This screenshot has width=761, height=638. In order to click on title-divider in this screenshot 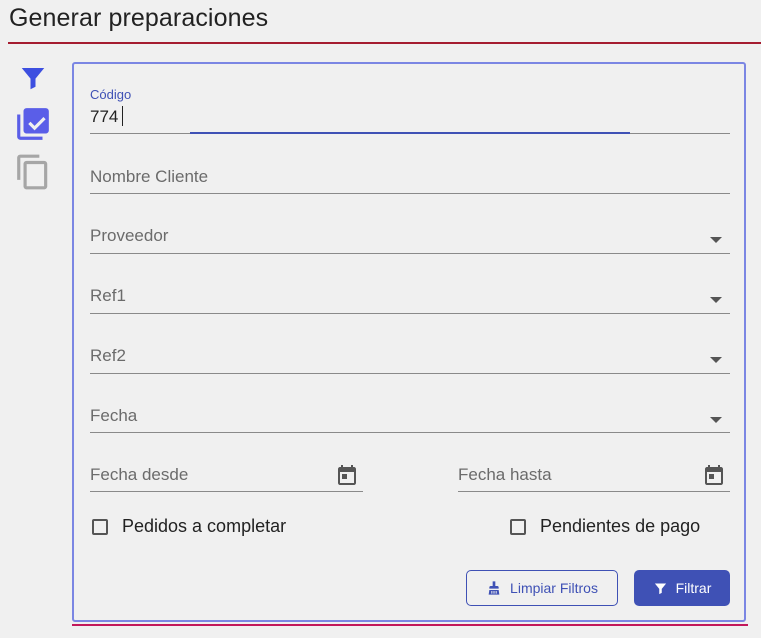, I will do `click(384, 43)`.